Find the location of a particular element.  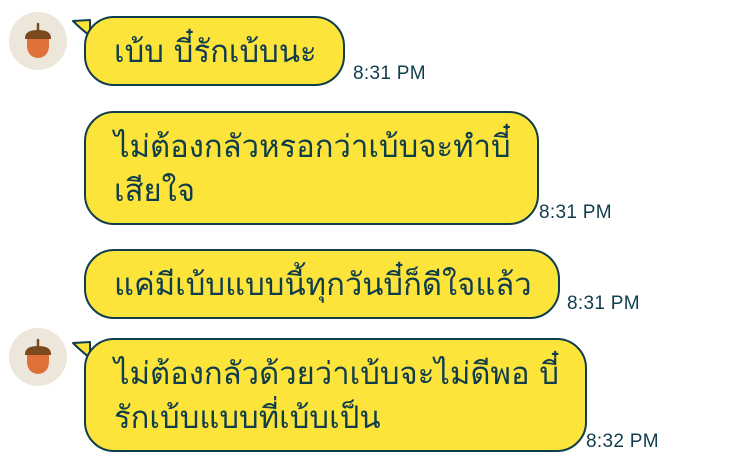

message-text: แค่มีเบ้บแบบนี้ทุกวันบี๋ก็ดีใจแล้ว is located at coordinates (323, 285).